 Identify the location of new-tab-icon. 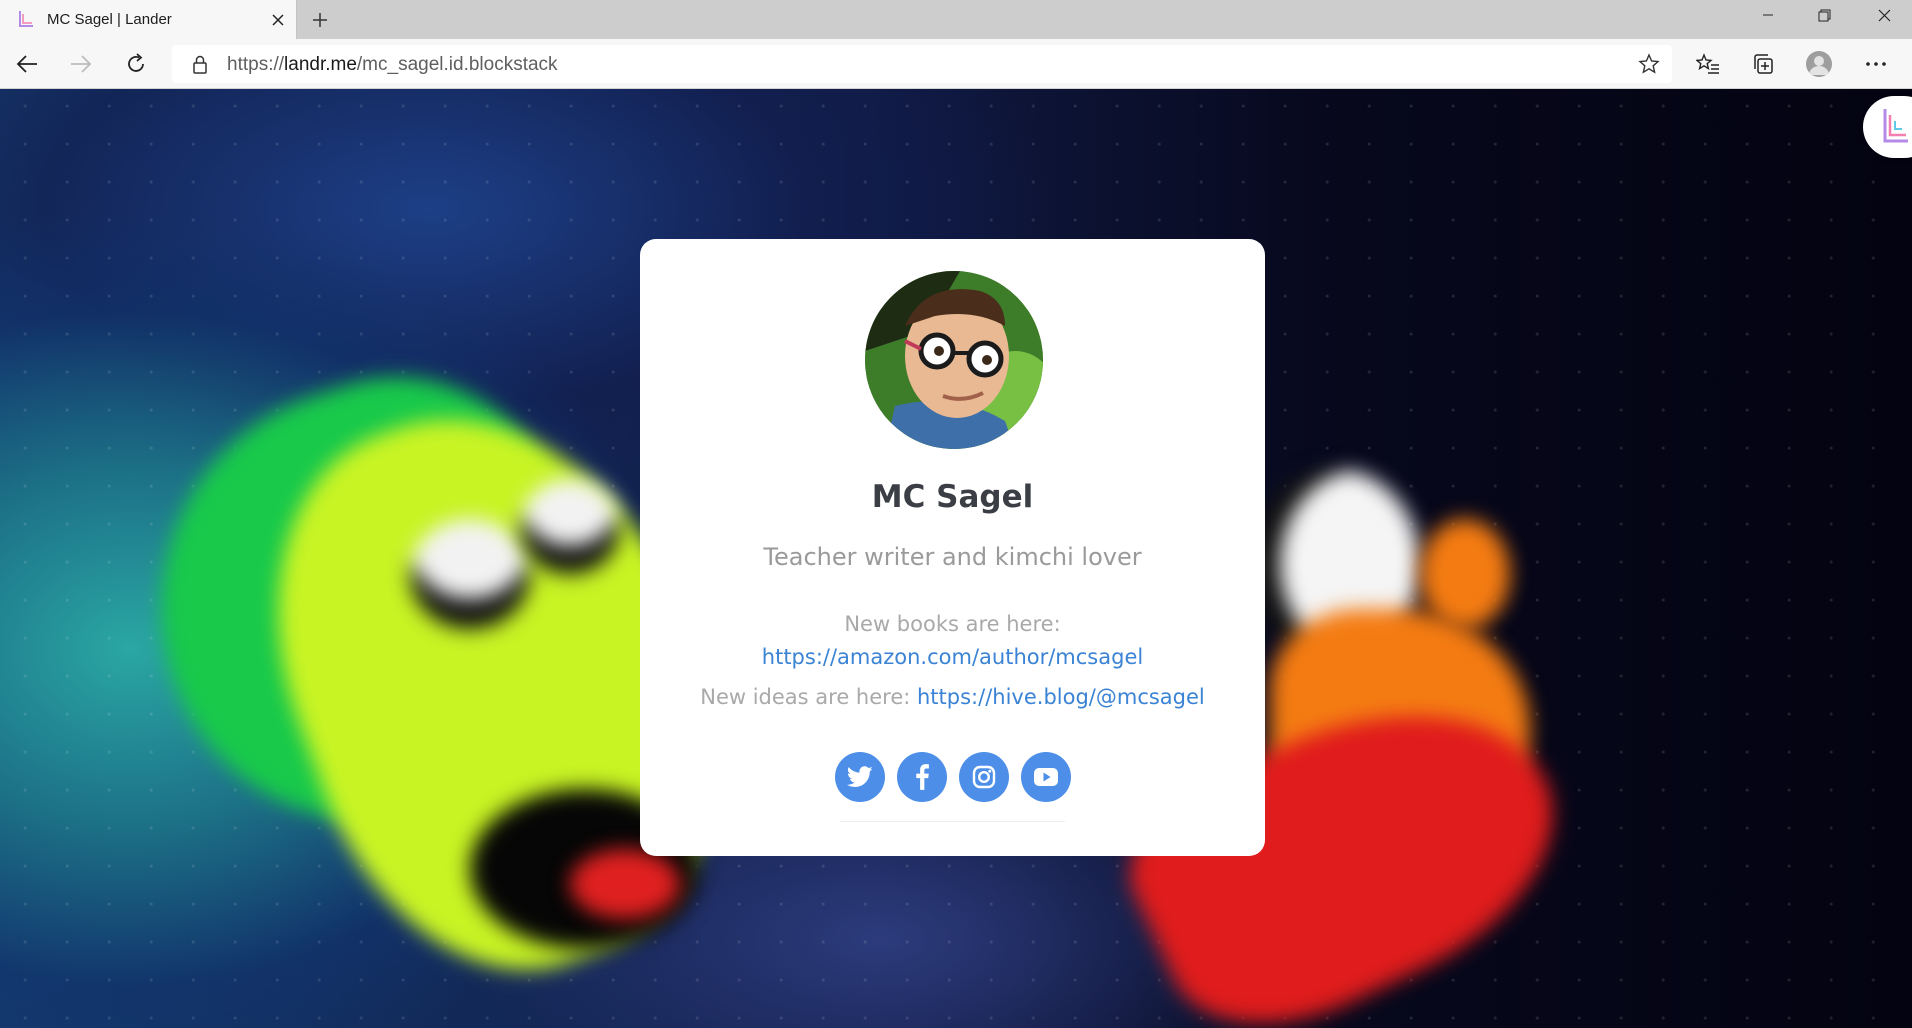
(320, 20).